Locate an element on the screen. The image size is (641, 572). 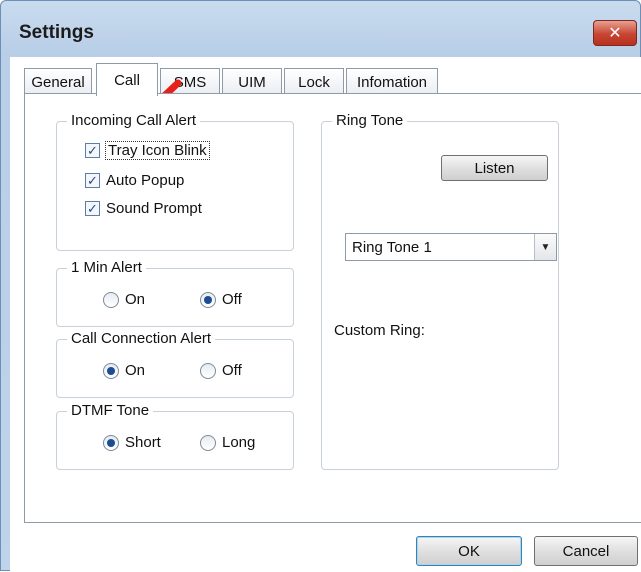
tab-label: UIM is located at coordinates (252, 82).